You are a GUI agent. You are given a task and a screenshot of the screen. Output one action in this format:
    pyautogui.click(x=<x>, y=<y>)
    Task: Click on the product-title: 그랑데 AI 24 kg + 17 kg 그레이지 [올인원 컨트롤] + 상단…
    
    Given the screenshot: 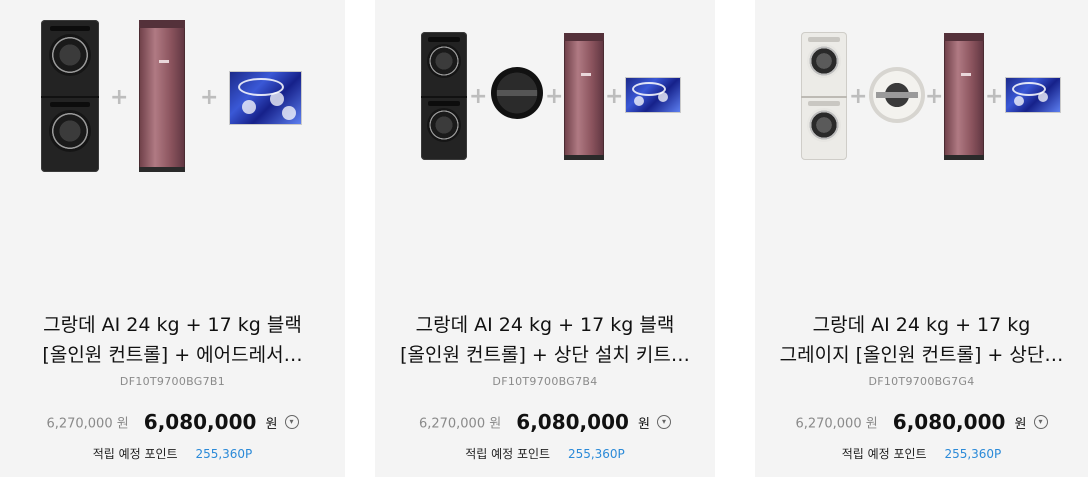 What is the action you would take?
    pyautogui.click(x=921, y=340)
    